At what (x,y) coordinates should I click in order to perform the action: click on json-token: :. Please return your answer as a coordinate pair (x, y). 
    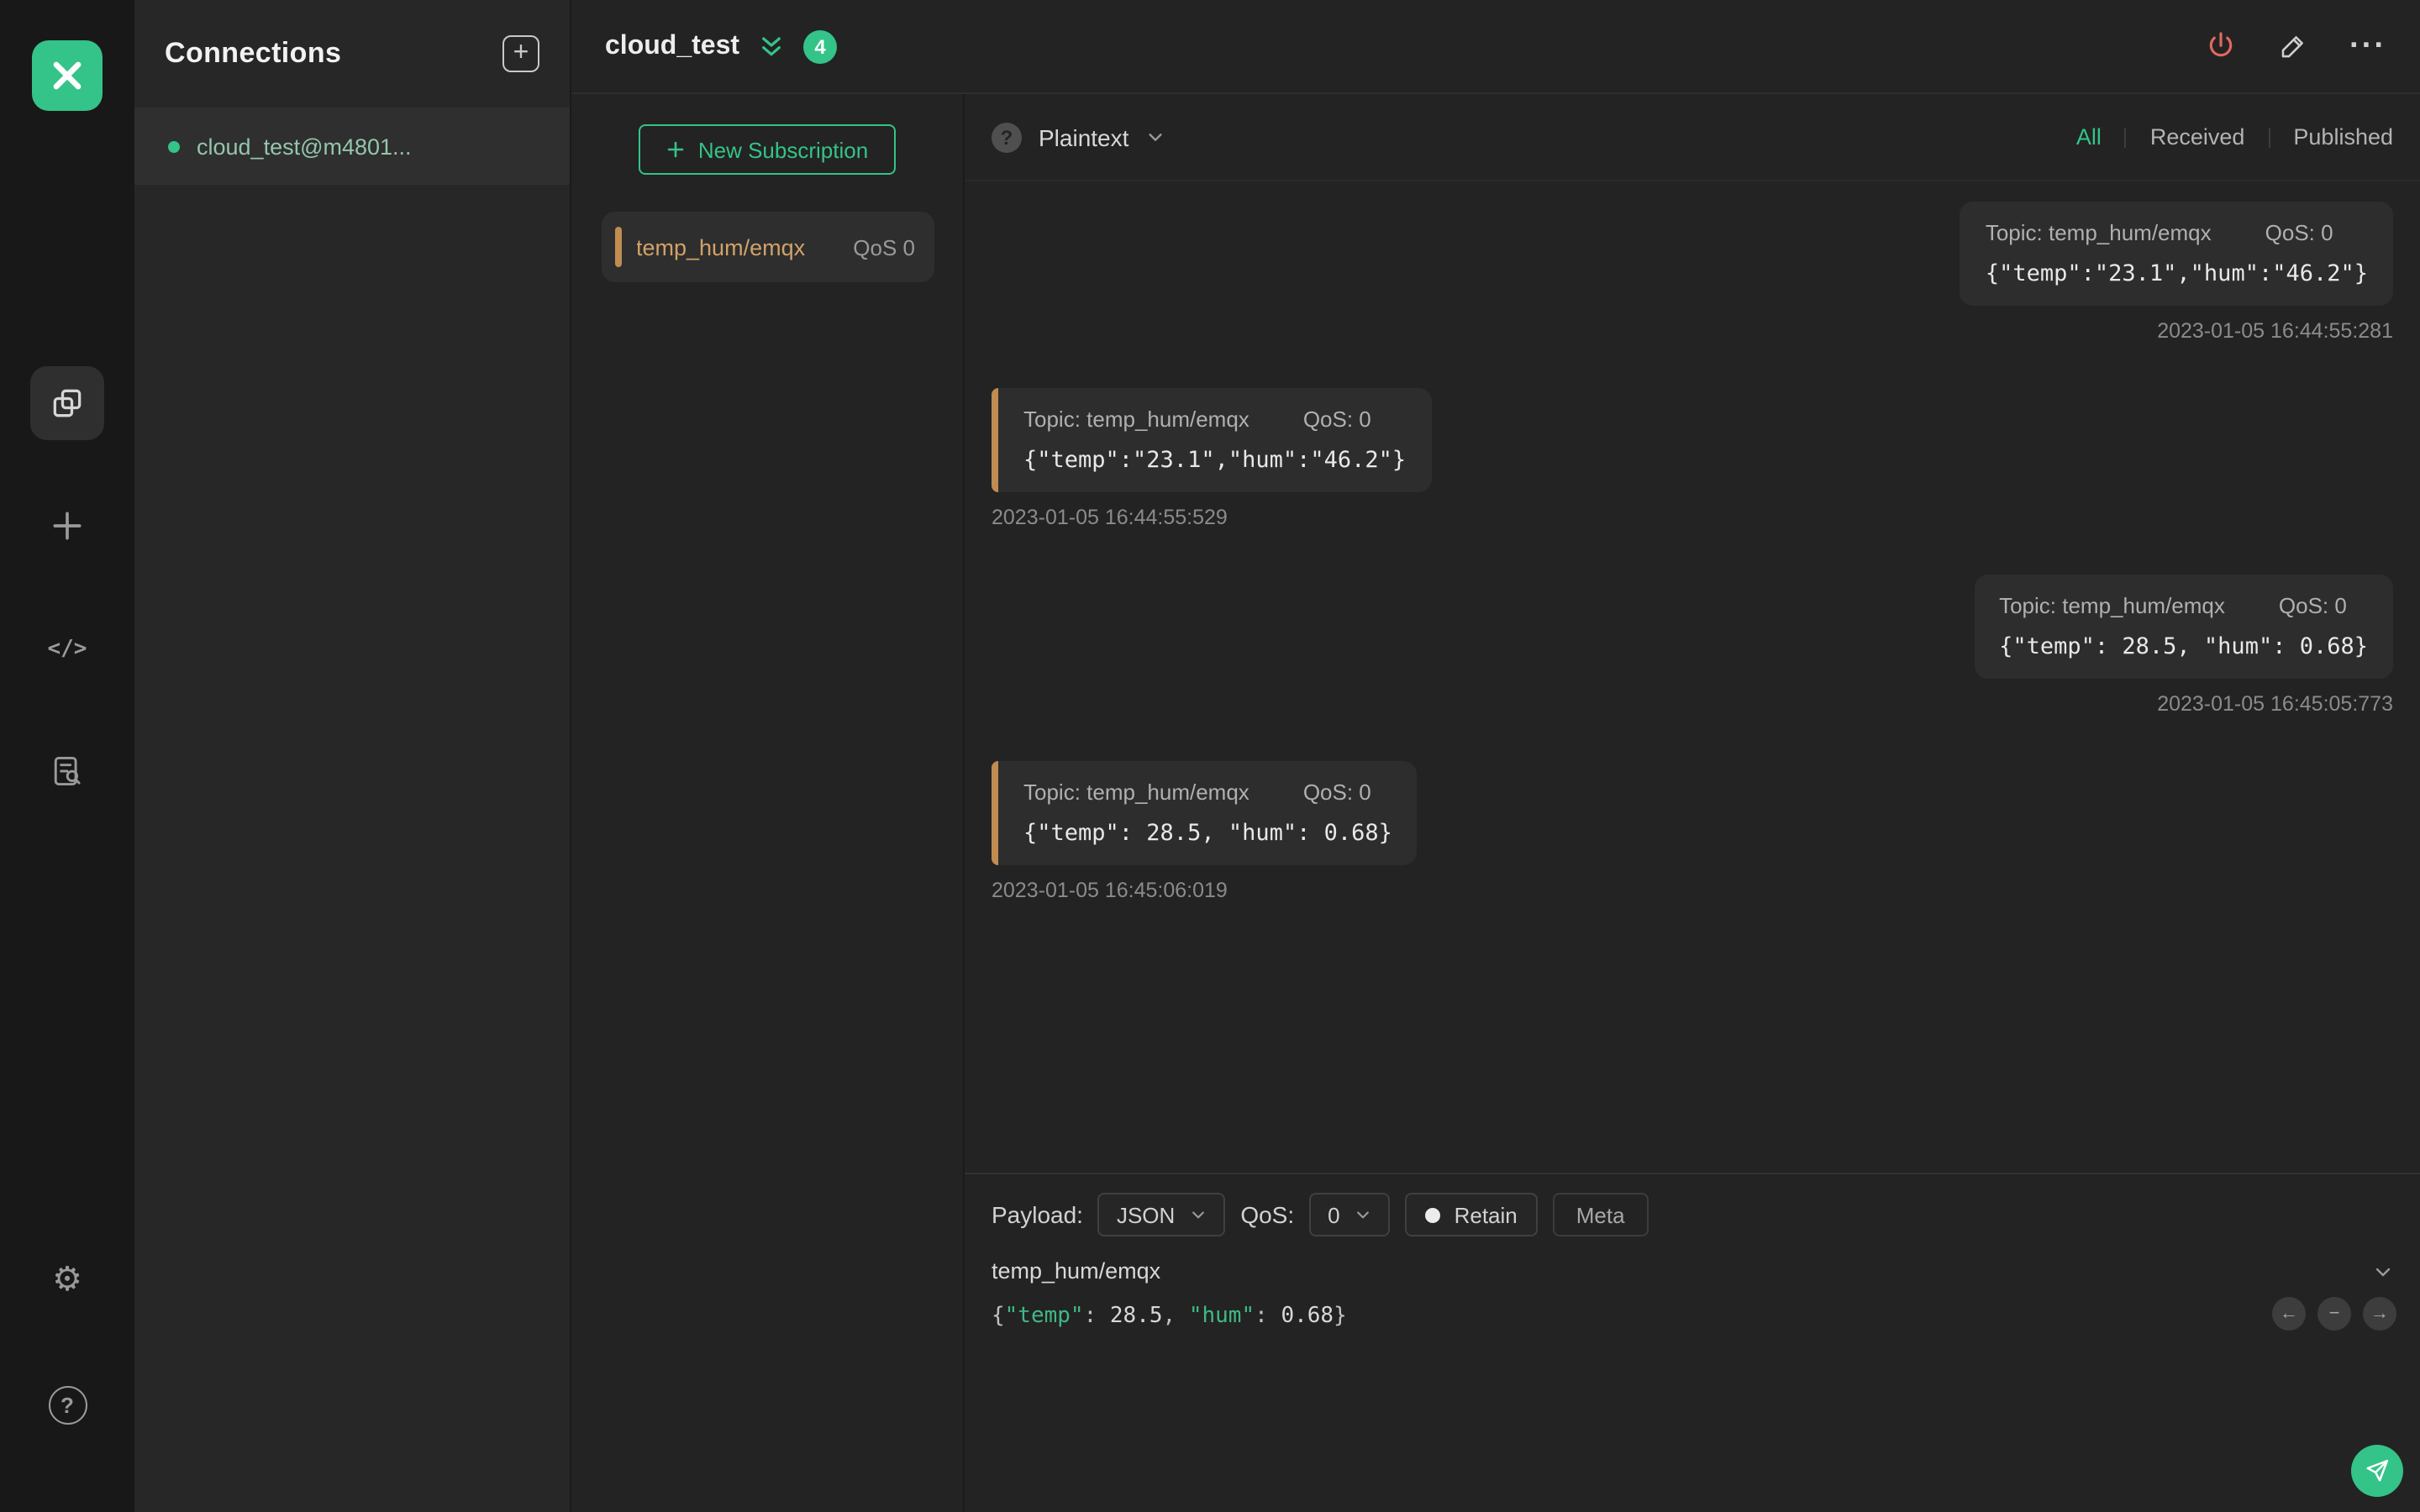
    Looking at the image, I should click on (1096, 1316).